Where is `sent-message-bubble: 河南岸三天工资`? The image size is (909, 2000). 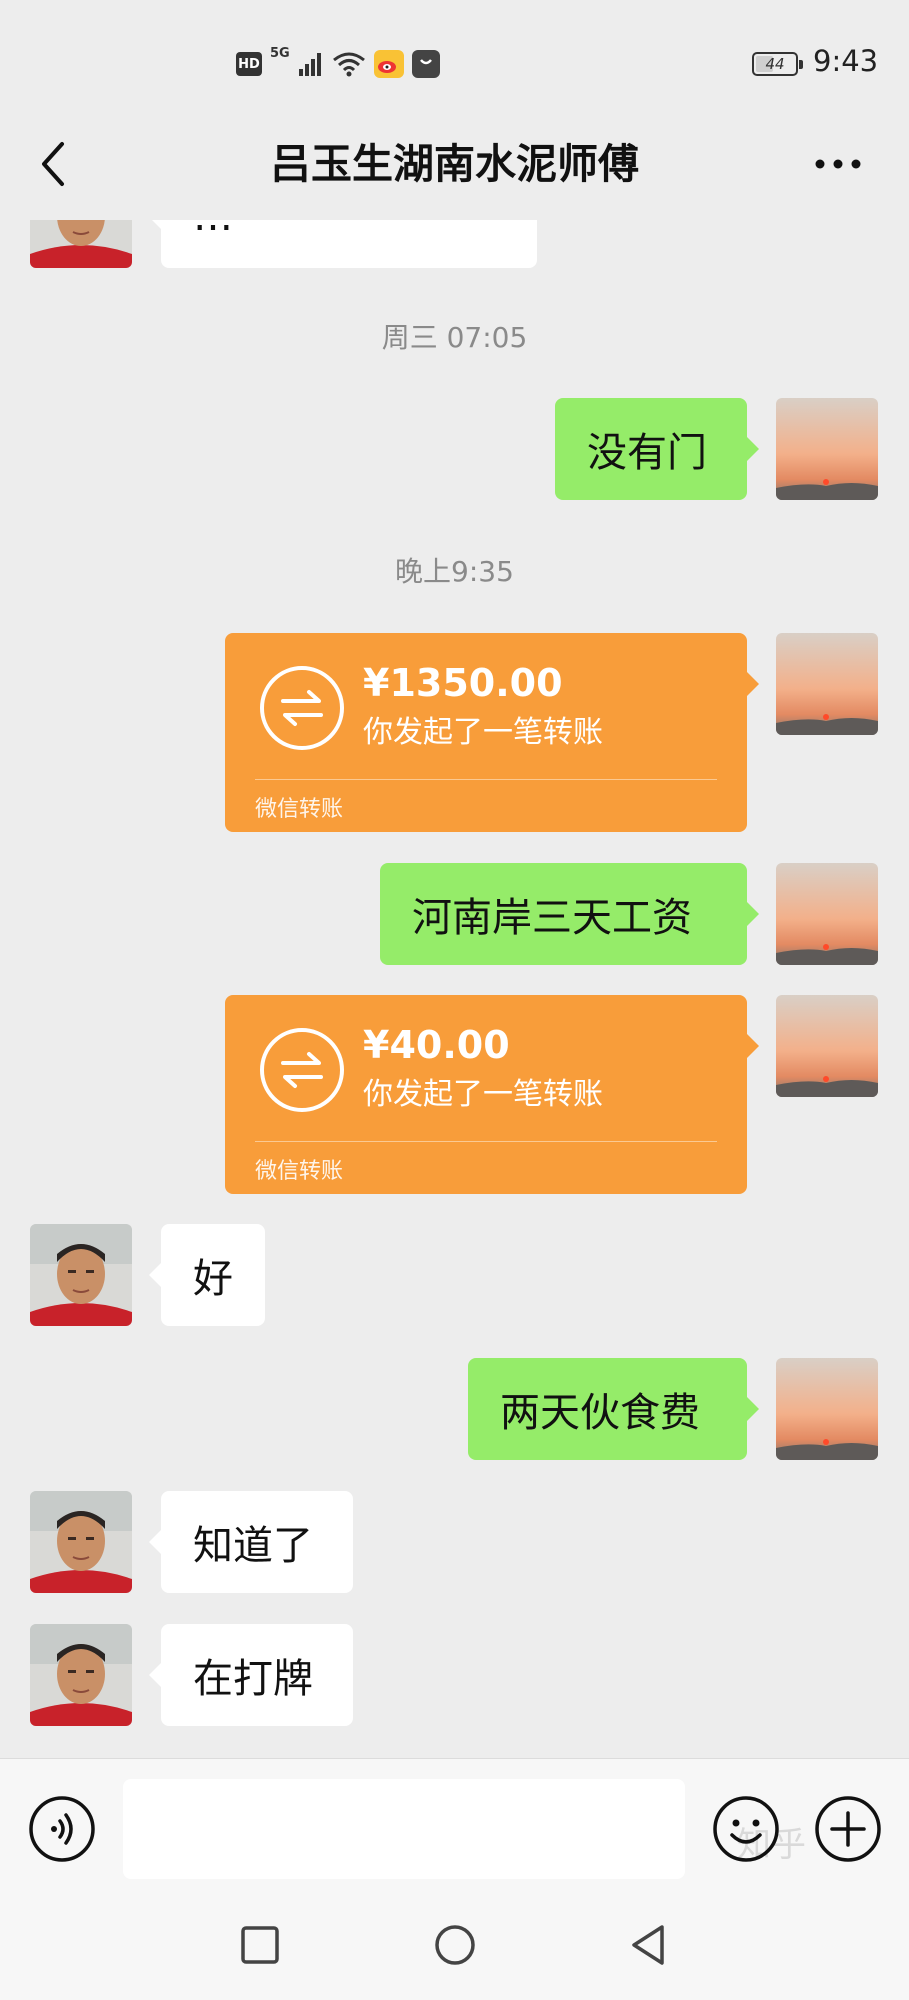
sent-message-bubble: 河南岸三天工资 is located at coordinates (569, 914).